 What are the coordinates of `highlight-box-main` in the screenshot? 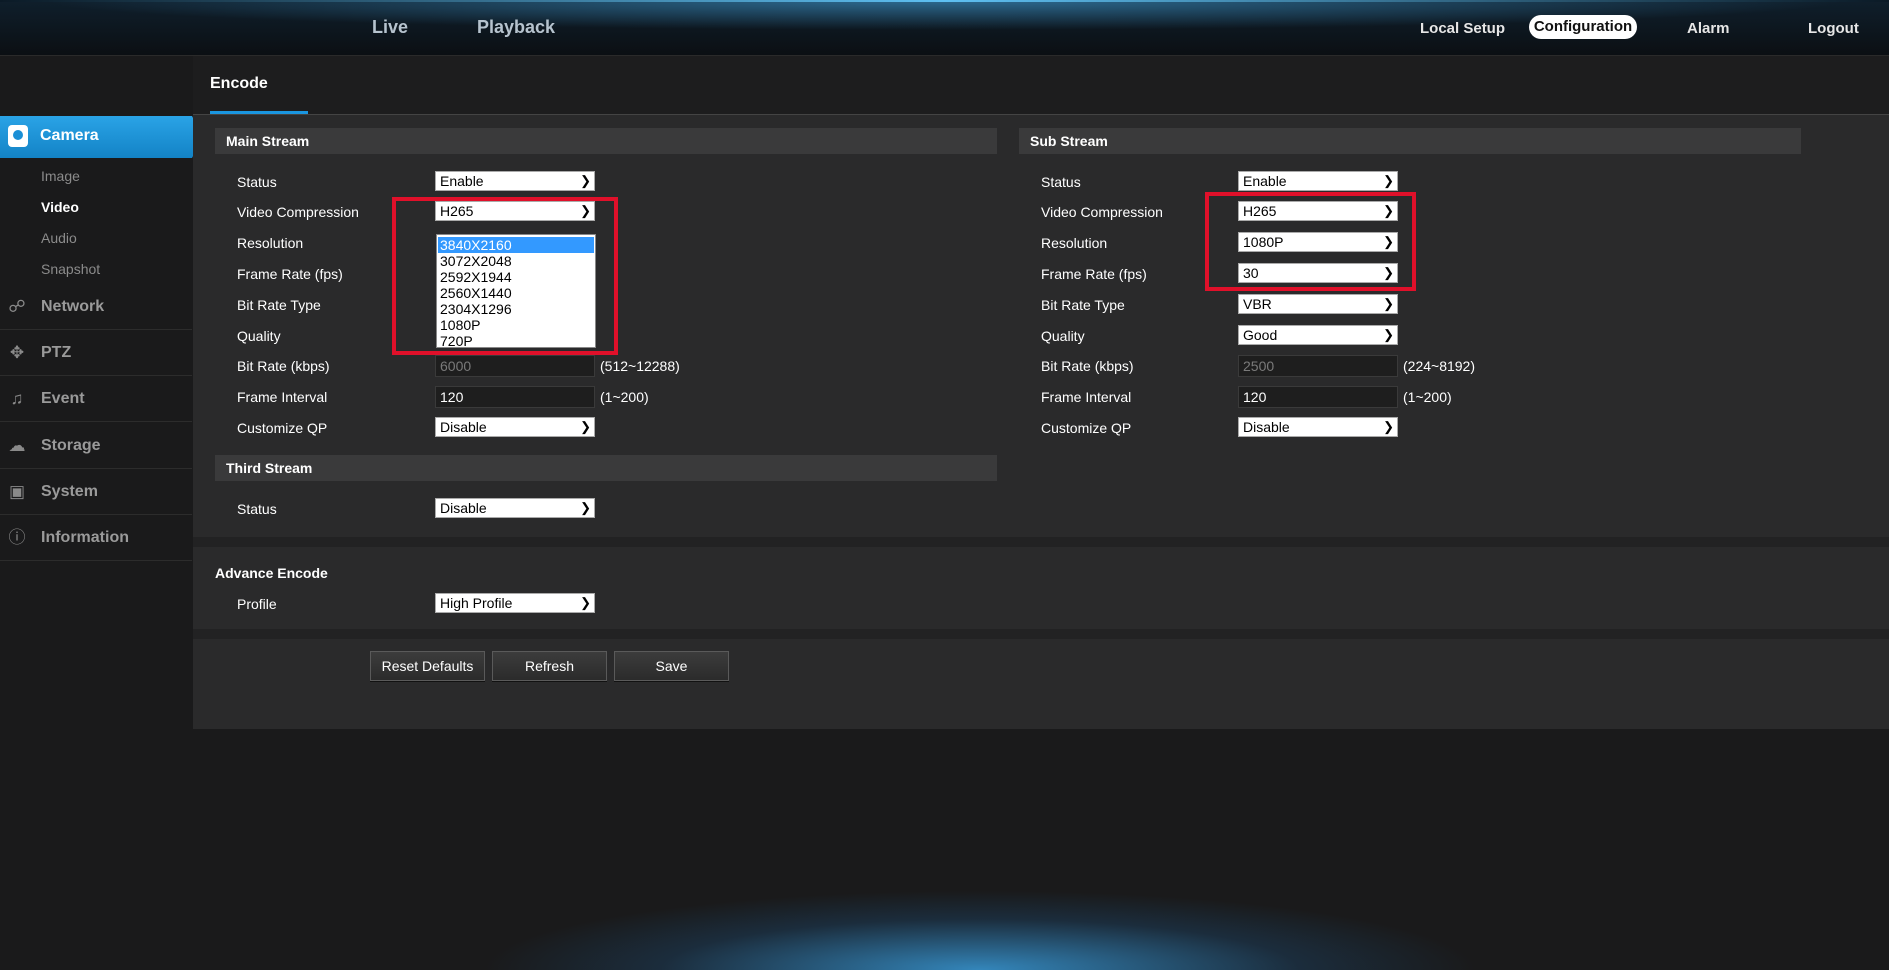 It's located at (505, 276).